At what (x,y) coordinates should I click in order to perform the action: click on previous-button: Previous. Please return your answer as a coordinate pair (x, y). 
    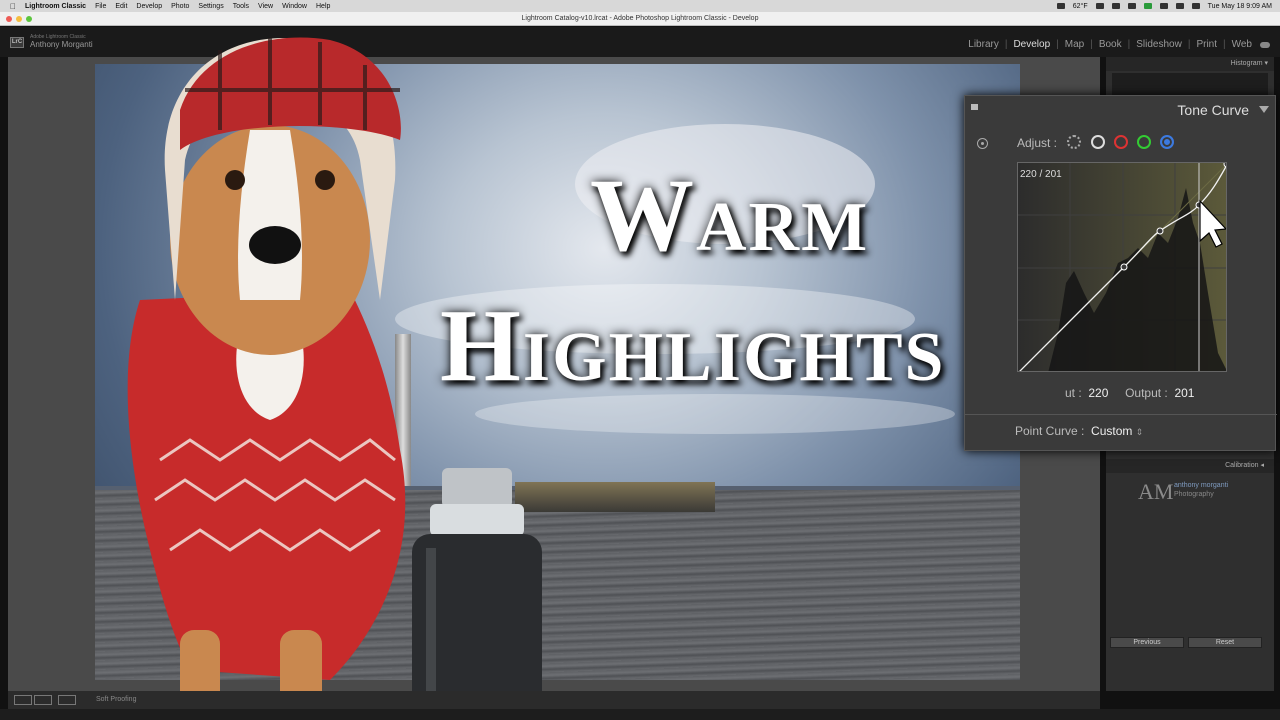
    Looking at the image, I should click on (1147, 642).